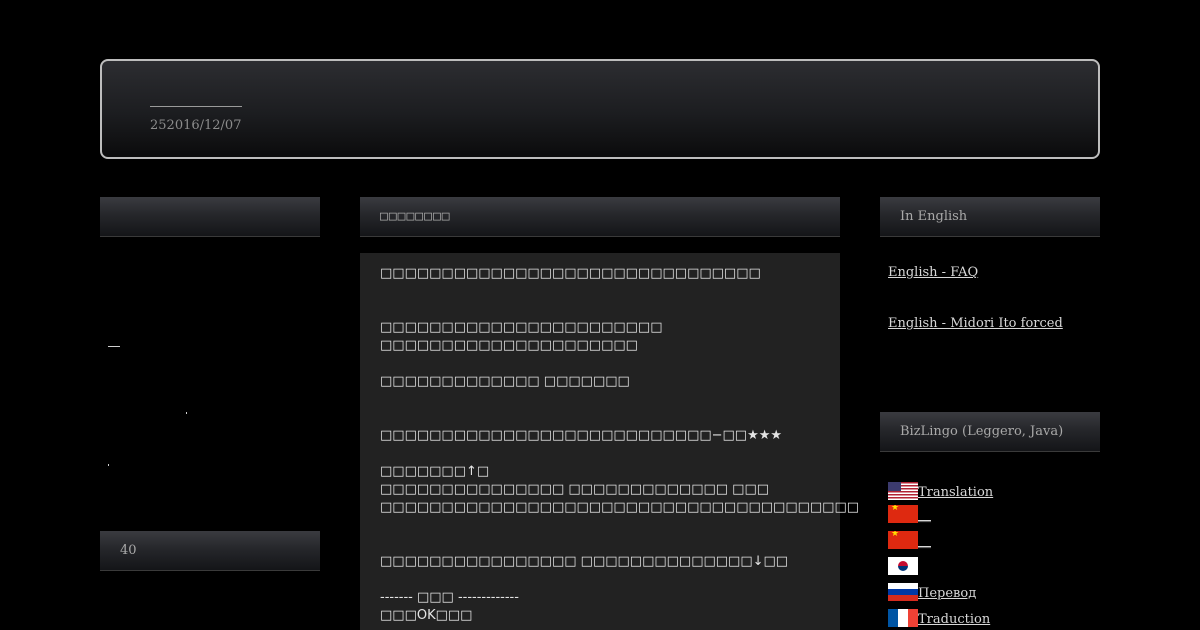 This screenshot has width=1200, height=630. What do you see at coordinates (570, 273) in the screenshot?
I see `article-line: □□□□□□□□□□□□□□□□□□□□□□□□□□□□□□□` at bounding box center [570, 273].